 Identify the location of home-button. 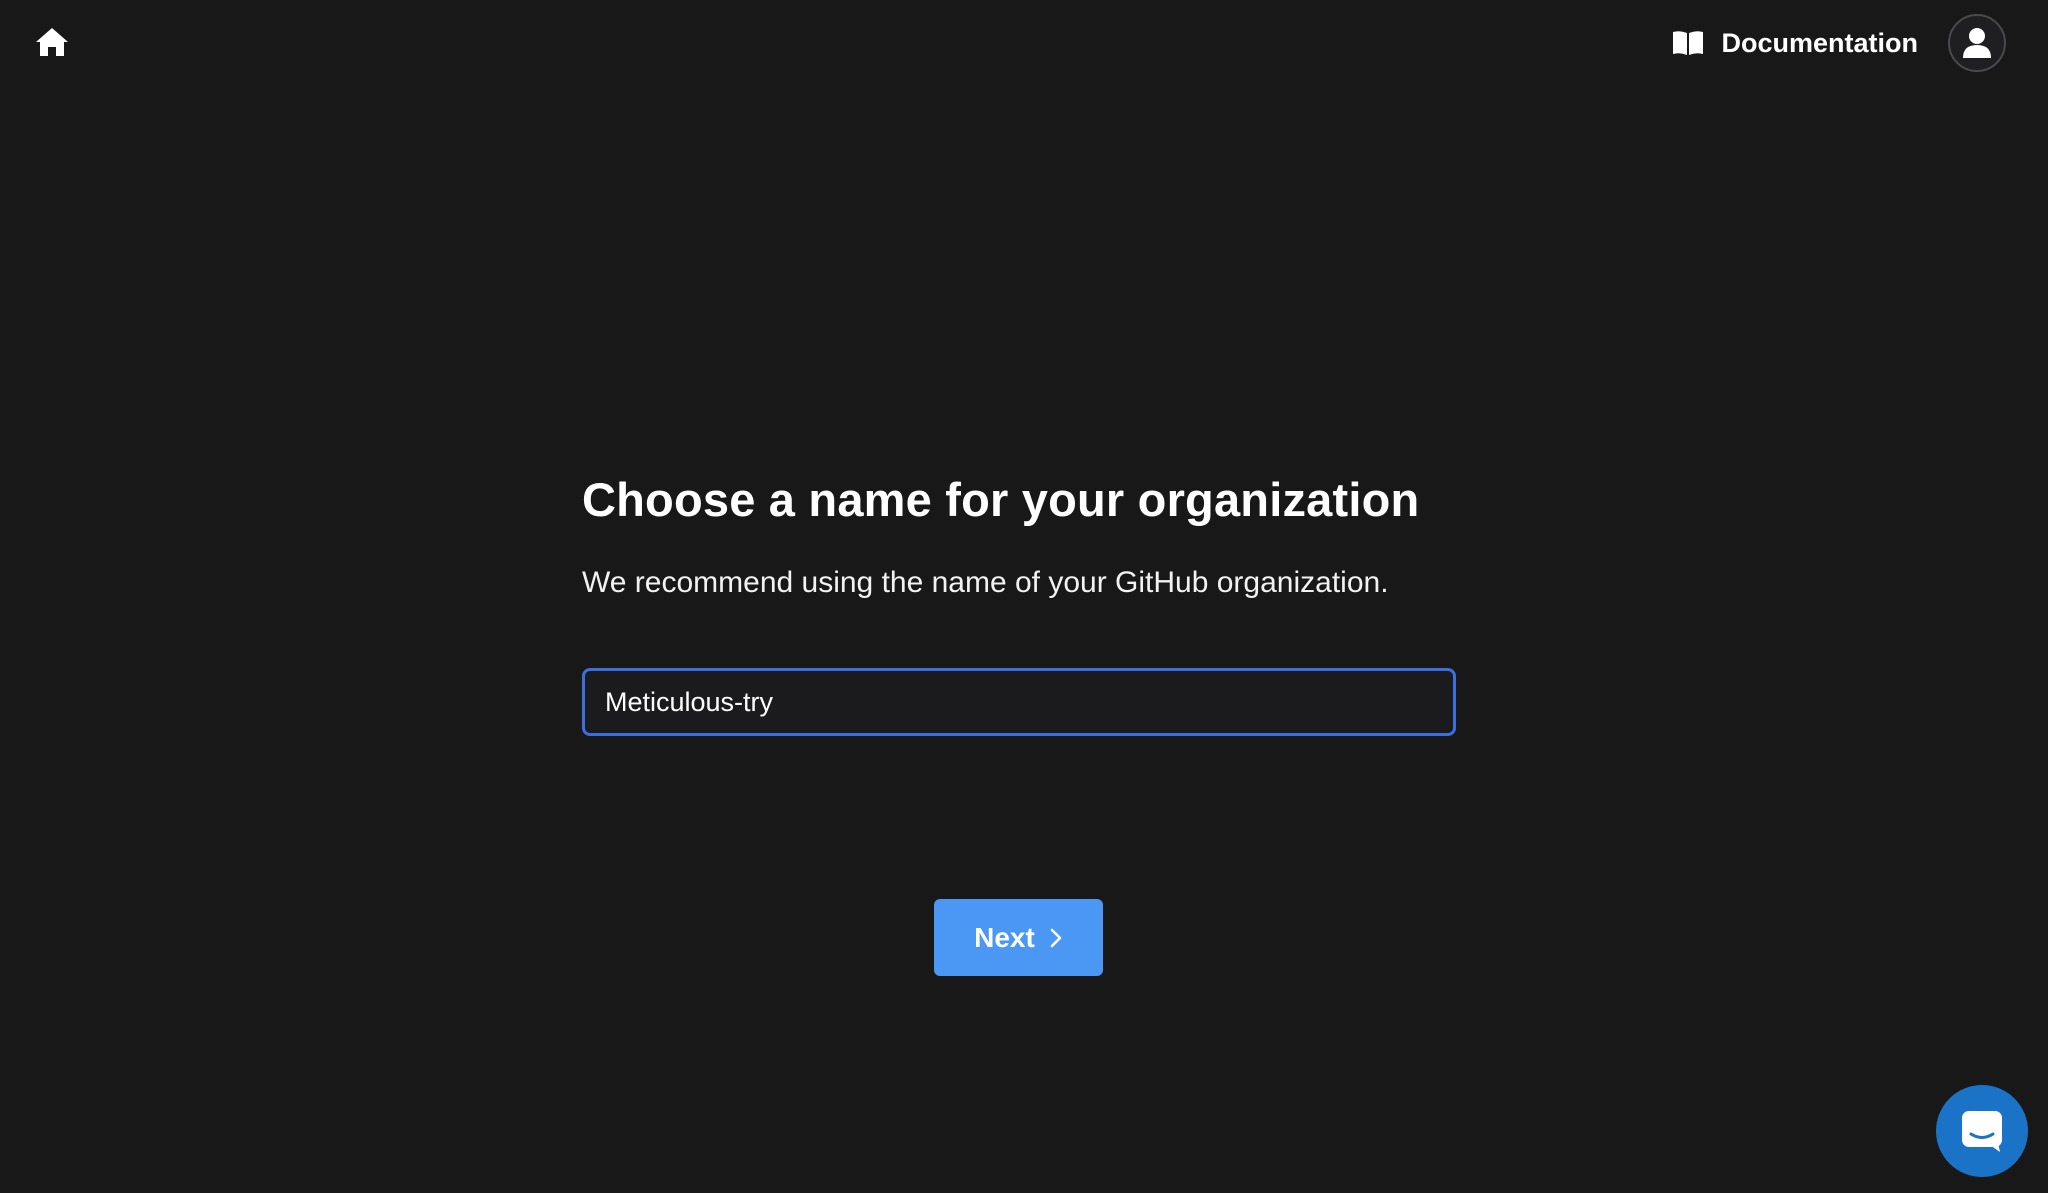
(52, 42).